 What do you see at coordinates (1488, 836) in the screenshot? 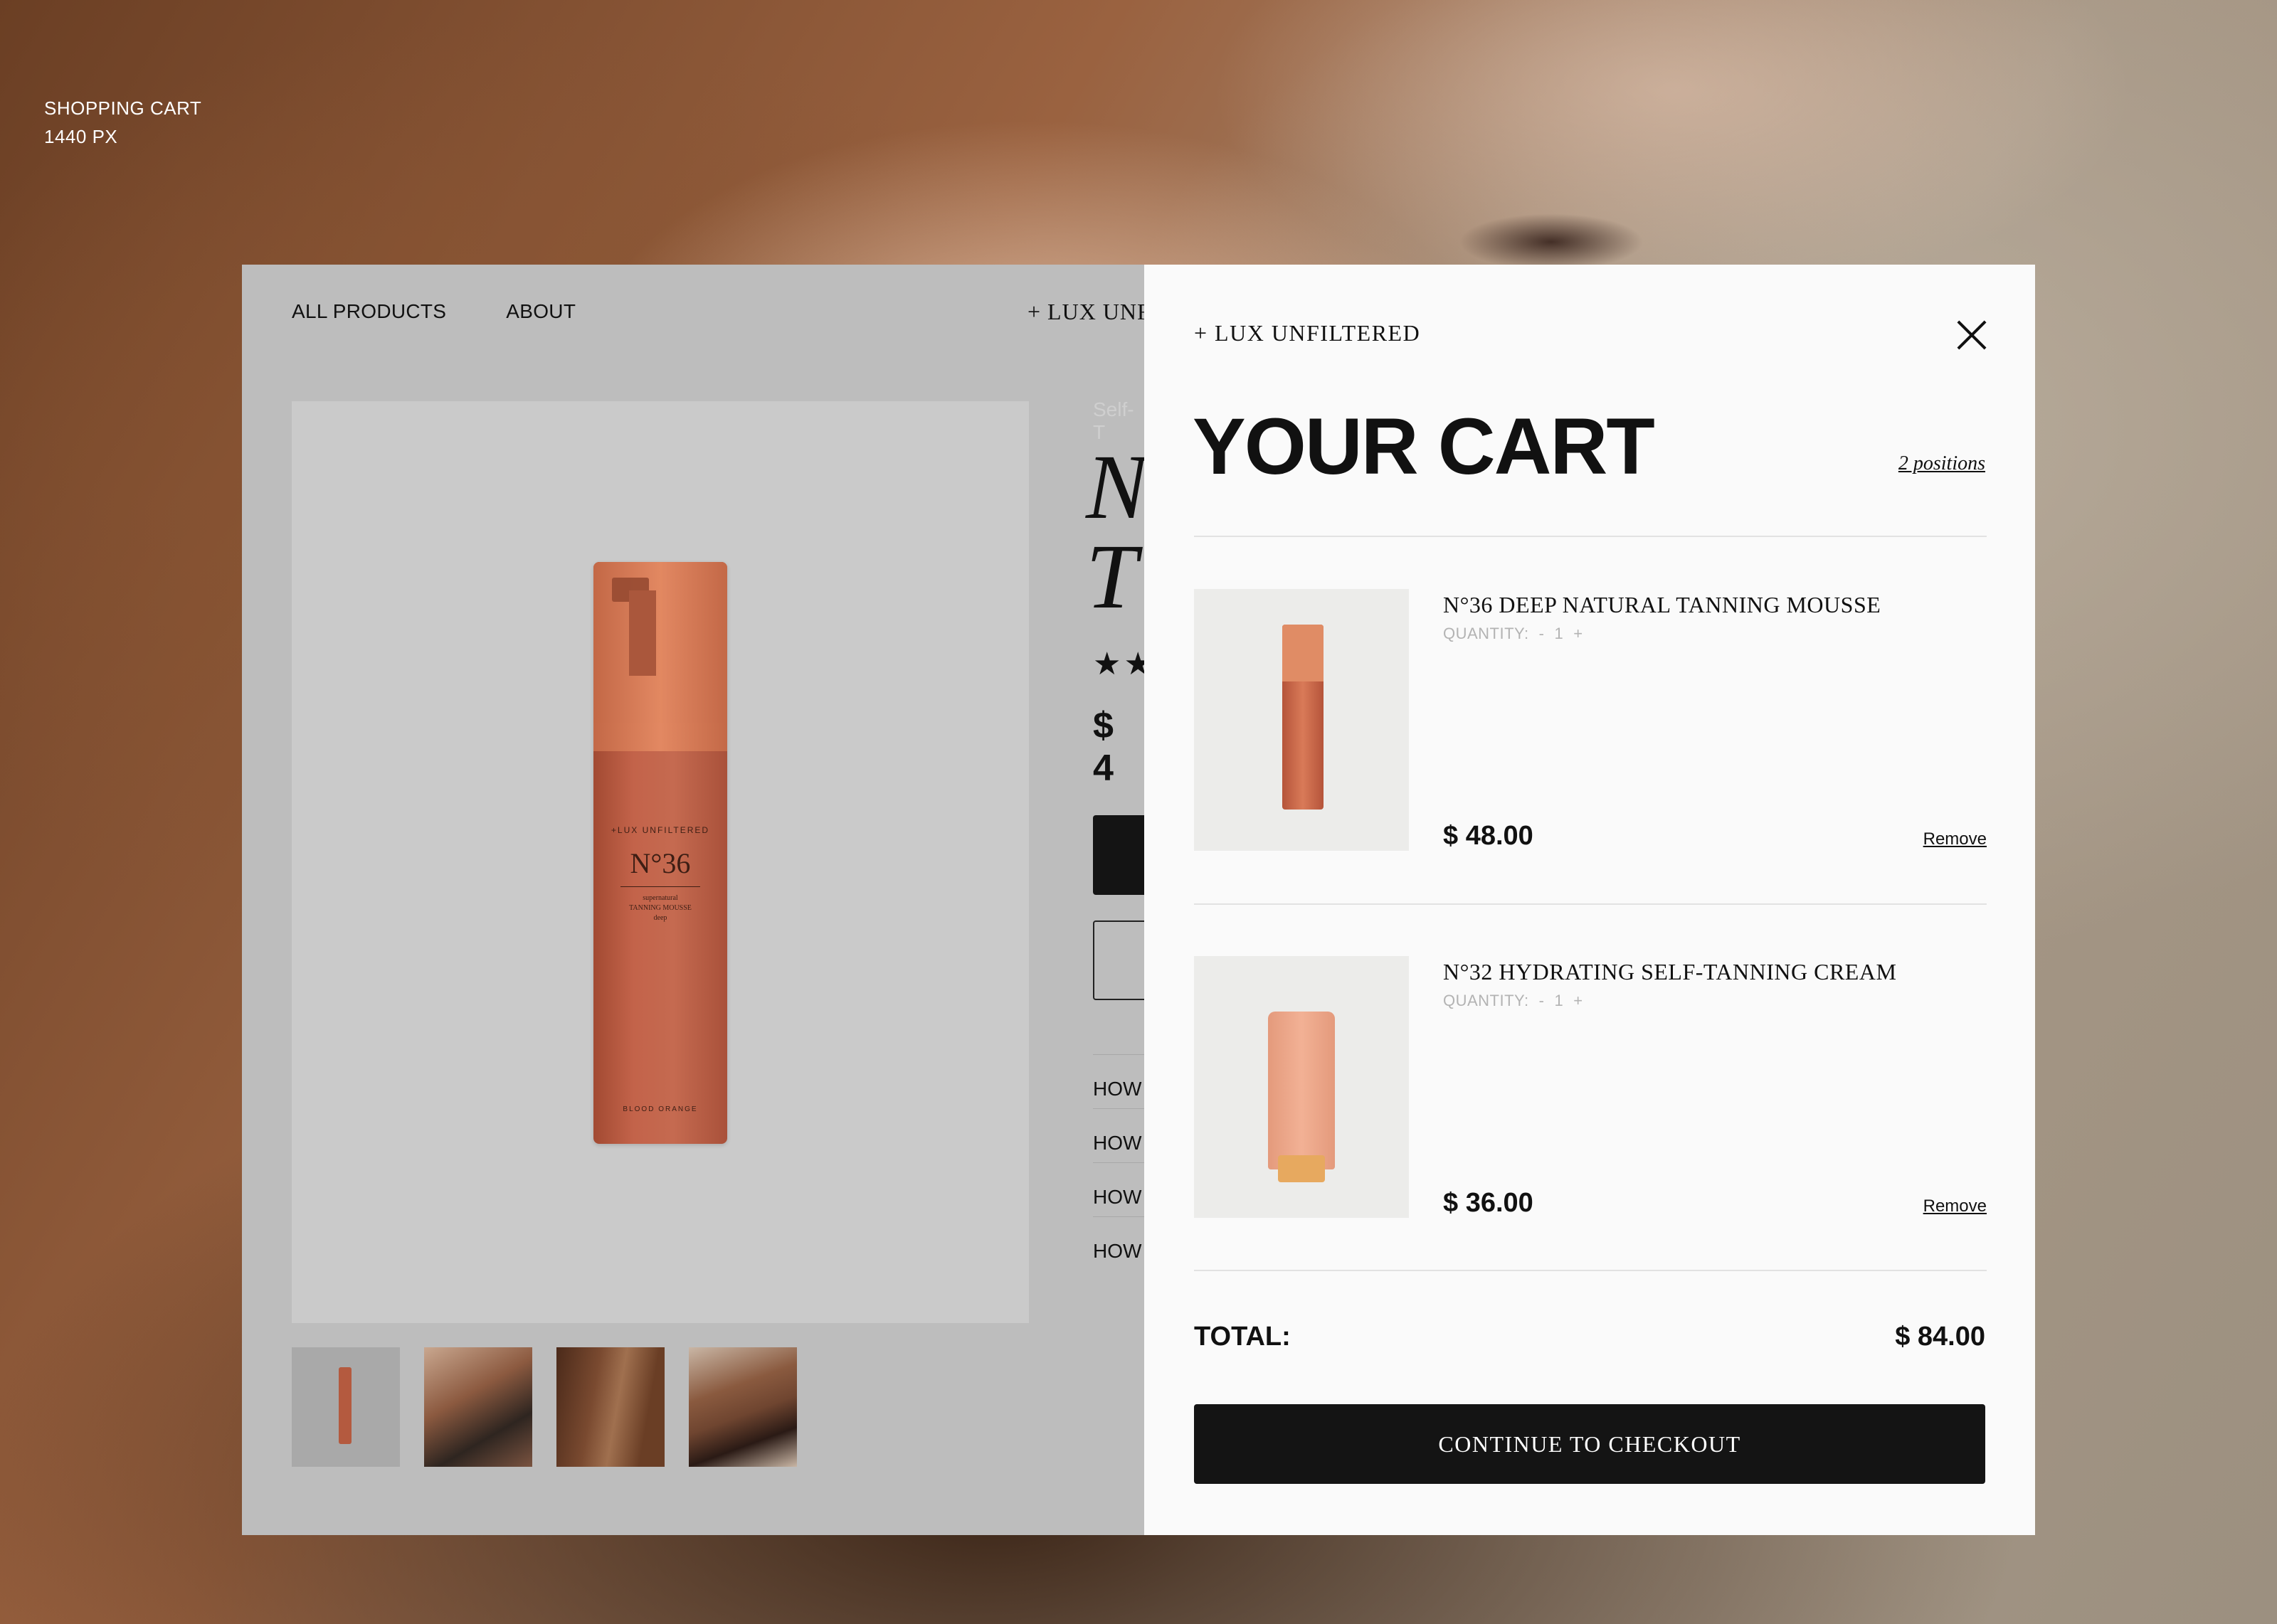
I see `cart-item-price: $ 48.00` at bounding box center [1488, 836].